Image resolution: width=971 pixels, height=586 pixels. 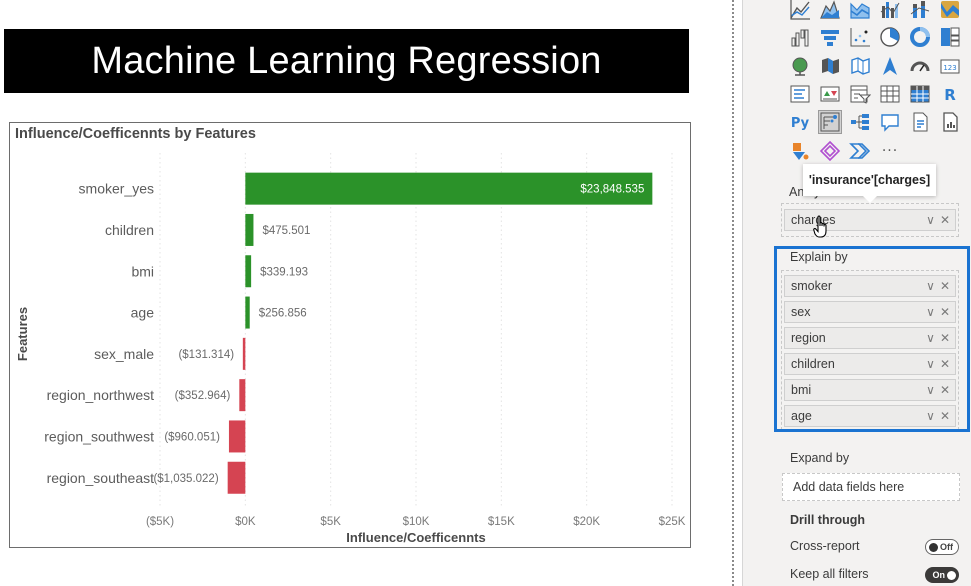 What do you see at coordinates (284, 272) in the screenshot?
I see `data-label: $339.193` at bounding box center [284, 272].